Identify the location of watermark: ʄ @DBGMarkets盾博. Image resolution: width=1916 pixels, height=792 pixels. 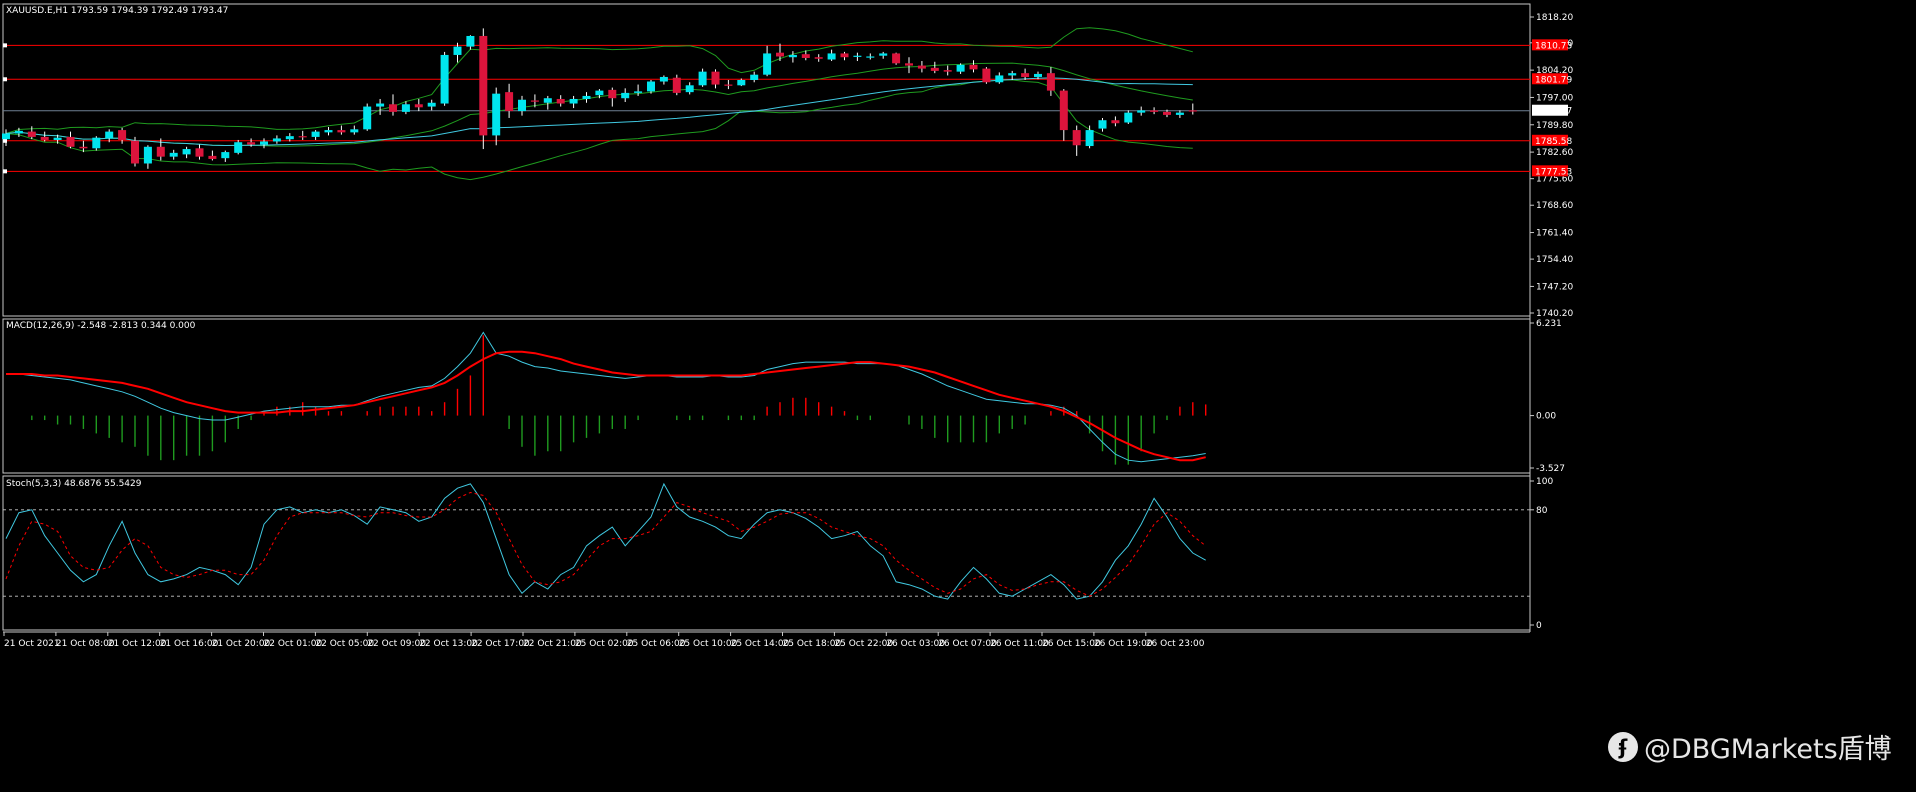
(1750, 746).